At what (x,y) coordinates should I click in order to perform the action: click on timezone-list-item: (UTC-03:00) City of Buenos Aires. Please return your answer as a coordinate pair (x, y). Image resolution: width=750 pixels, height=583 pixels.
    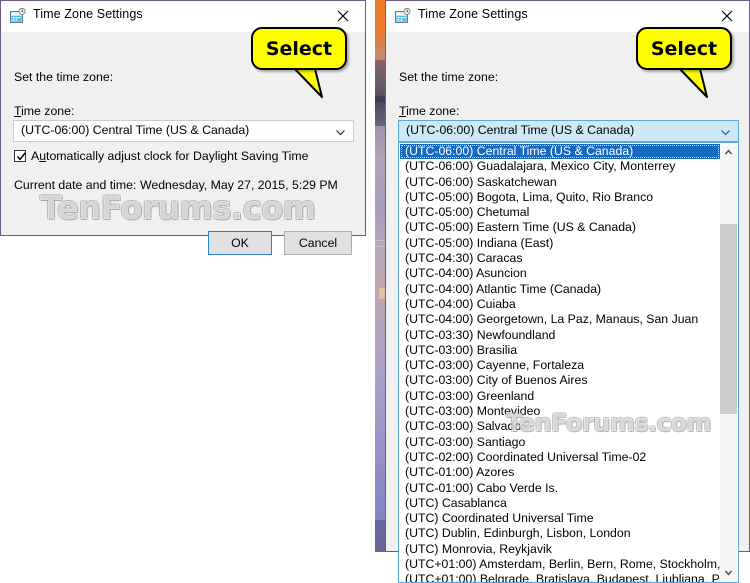
    Looking at the image, I should click on (560, 380).